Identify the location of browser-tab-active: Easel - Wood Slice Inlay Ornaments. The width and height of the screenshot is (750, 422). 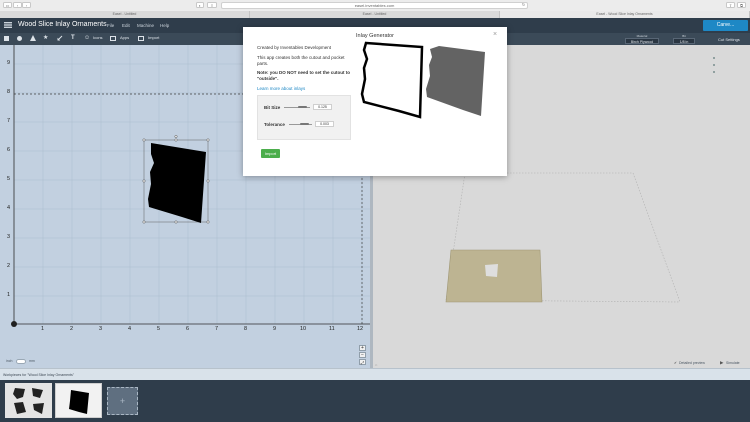
(625, 14).